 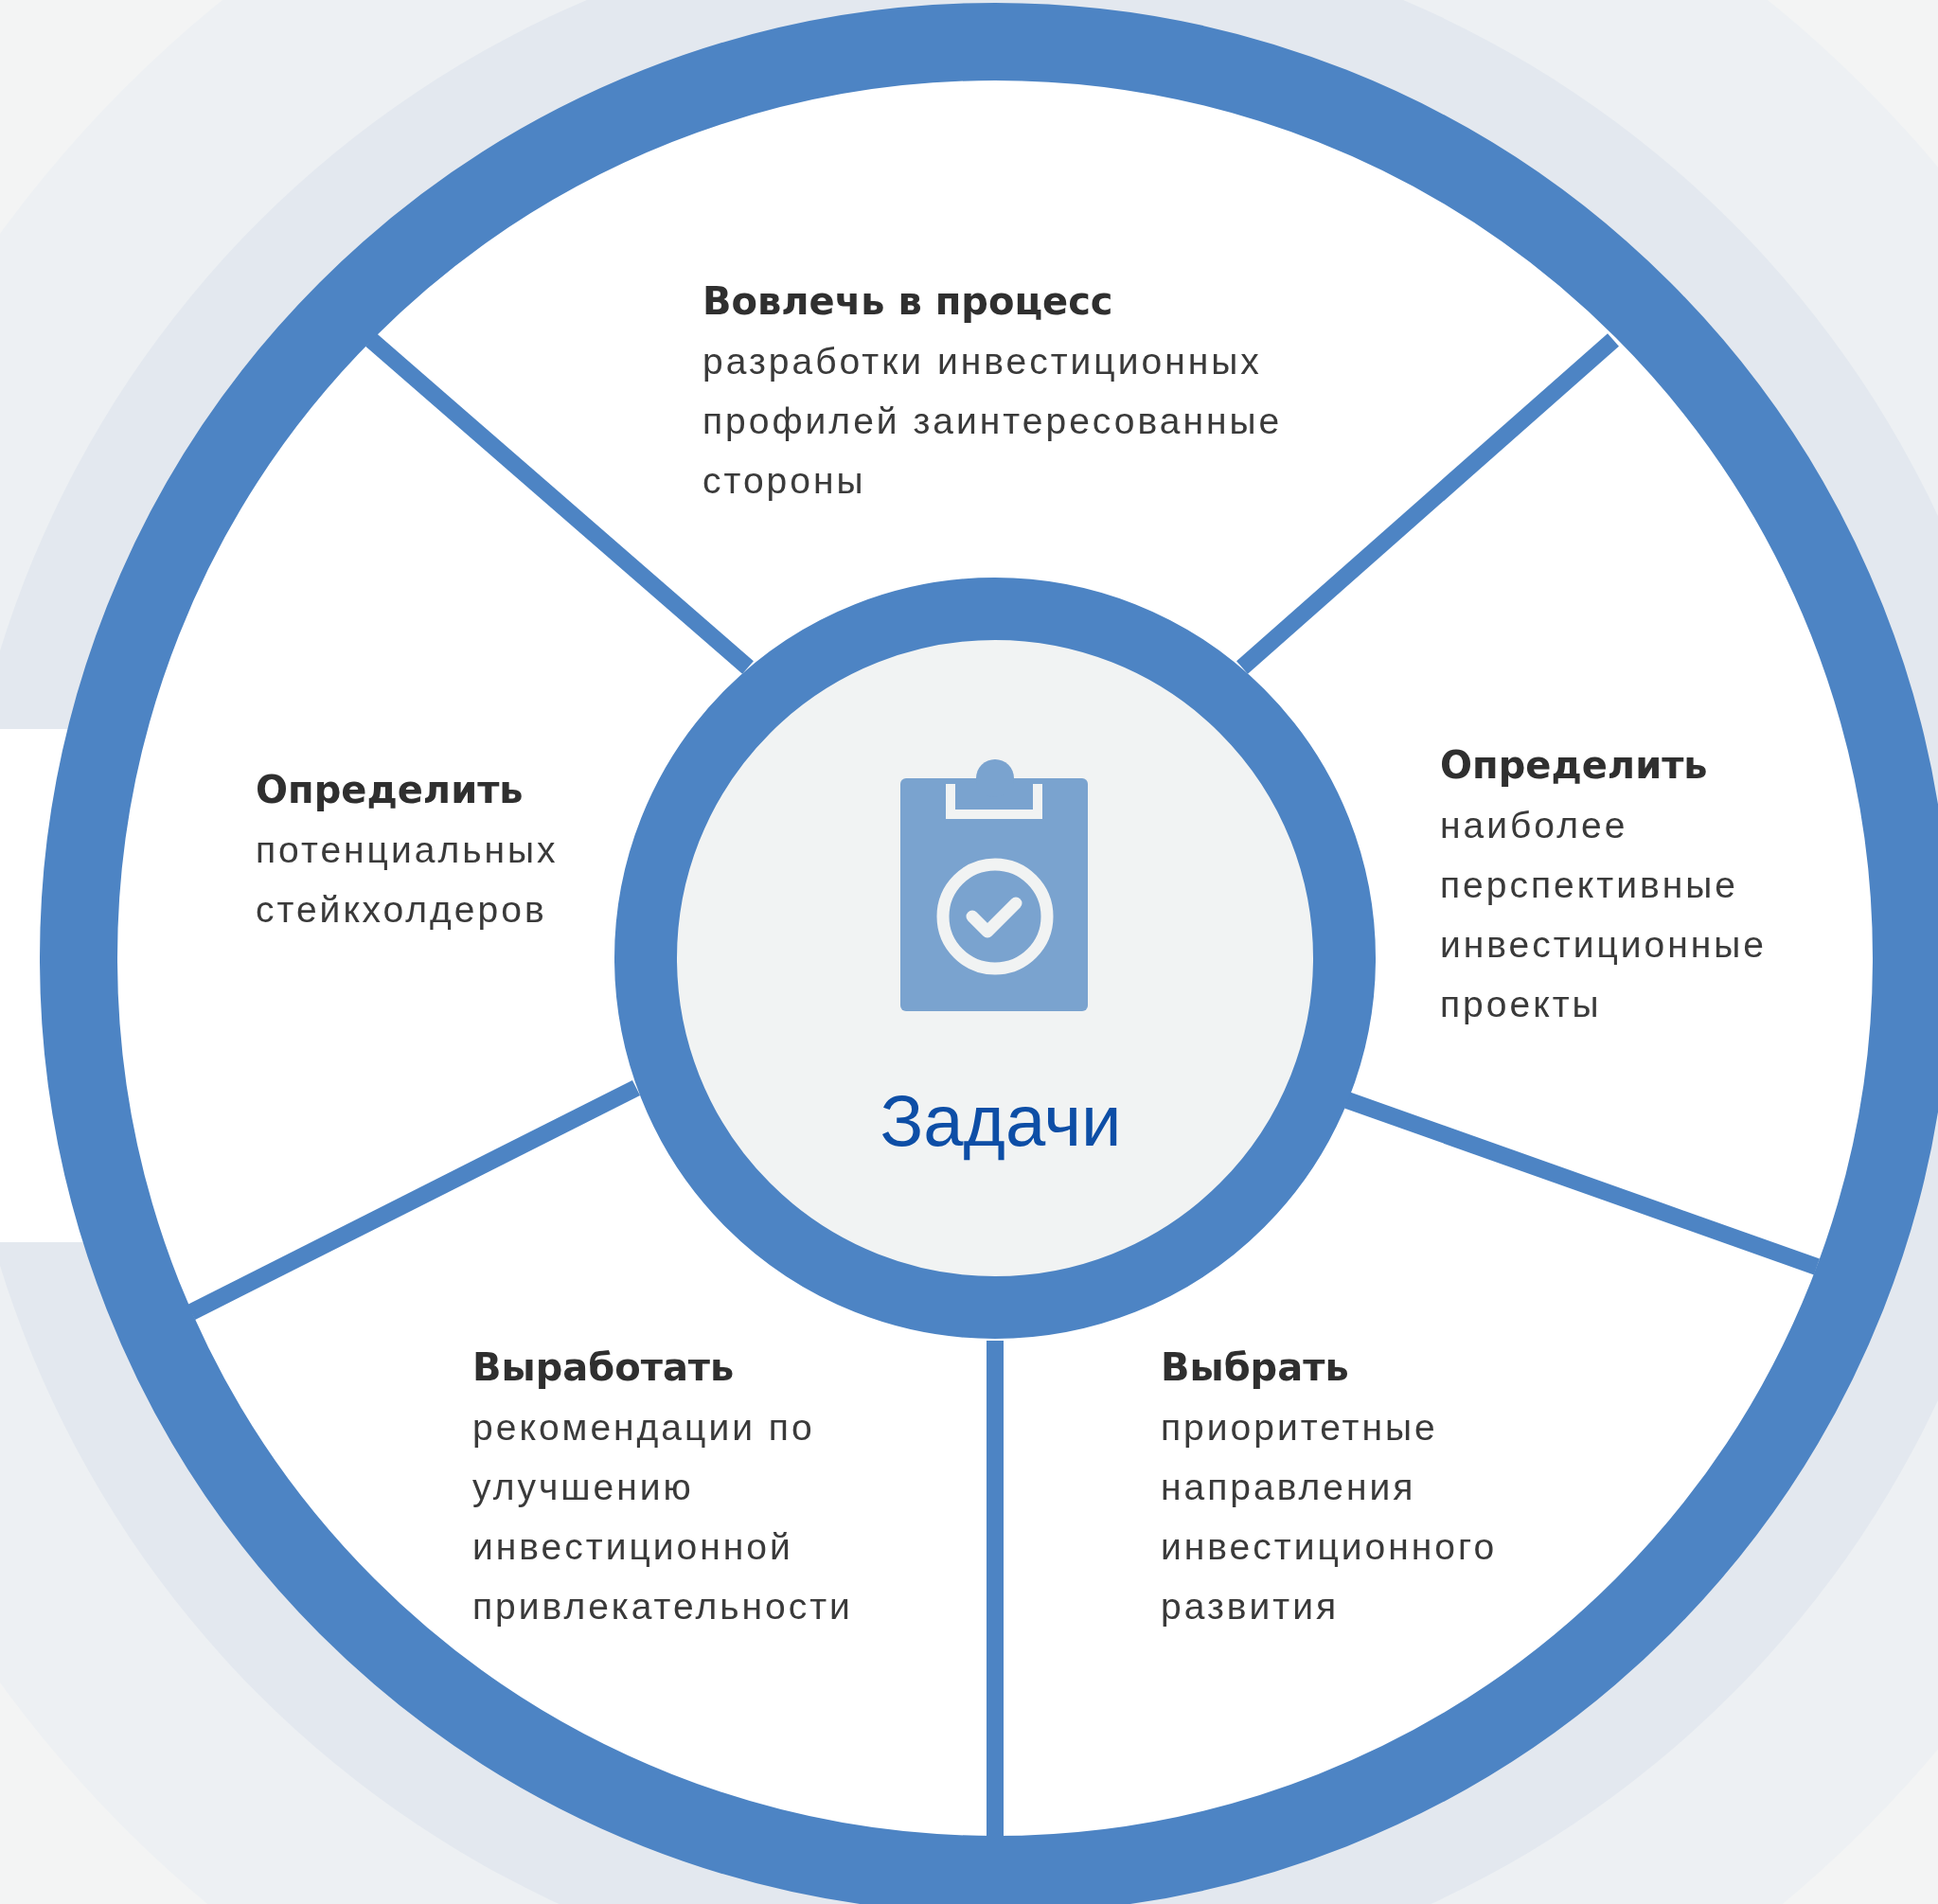 What do you see at coordinates (604, 1367) in the screenshot?
I see `segment-title: Выработать` at bounding box center [604, 1367].